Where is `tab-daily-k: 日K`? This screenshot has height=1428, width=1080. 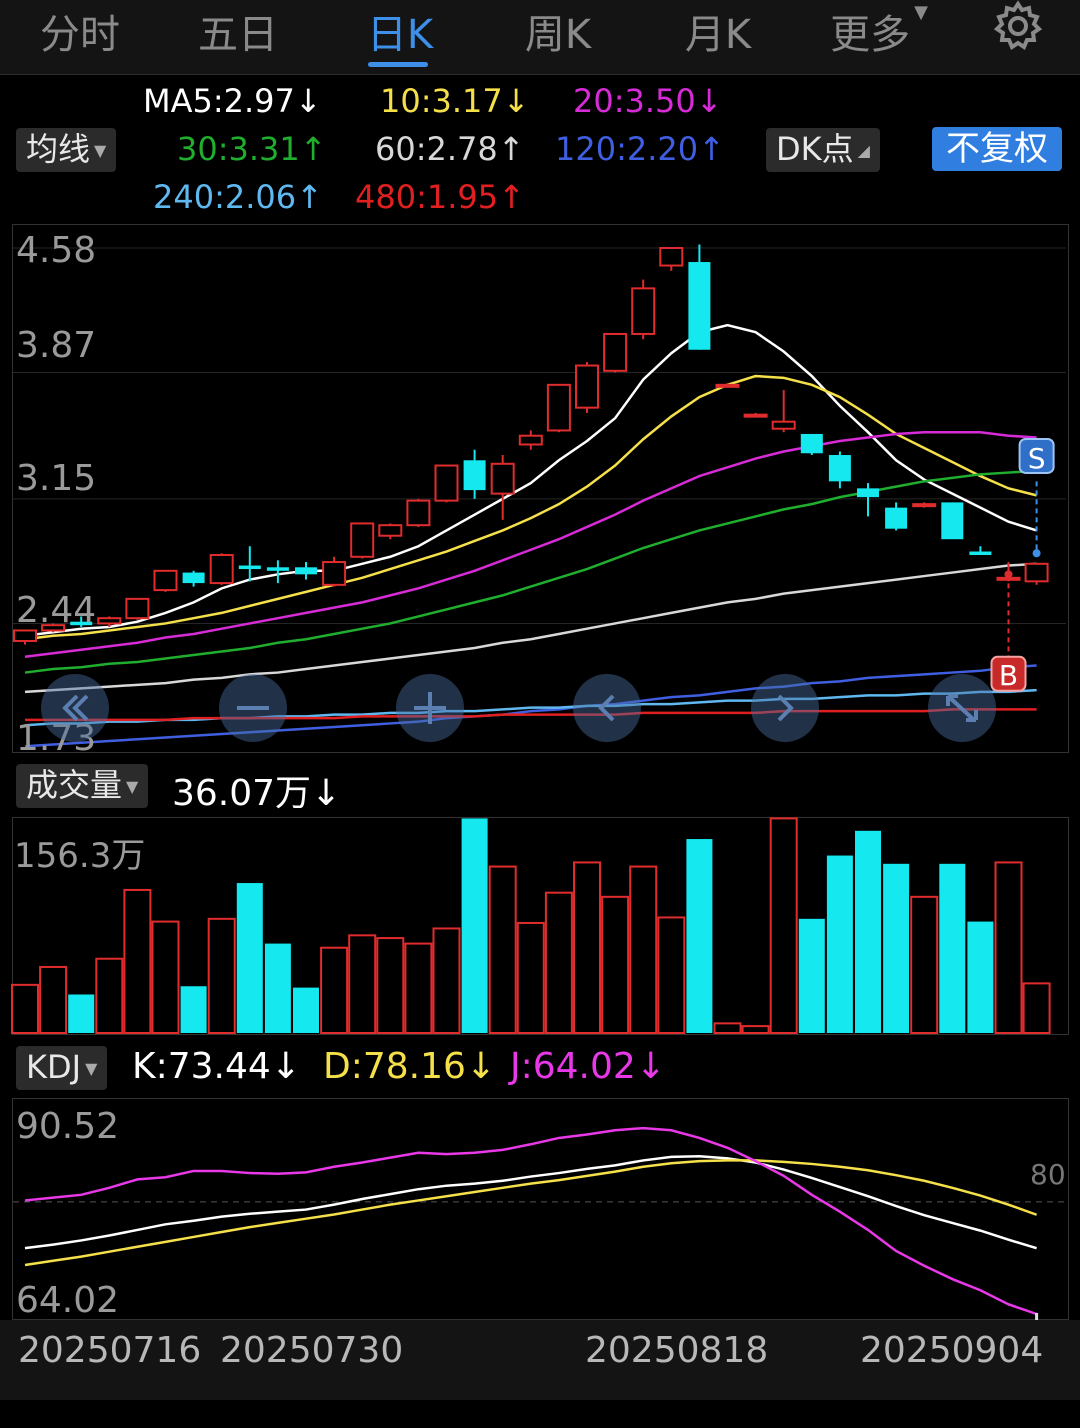
tab-daily-k: 日K is located at coordinates (400, 31).